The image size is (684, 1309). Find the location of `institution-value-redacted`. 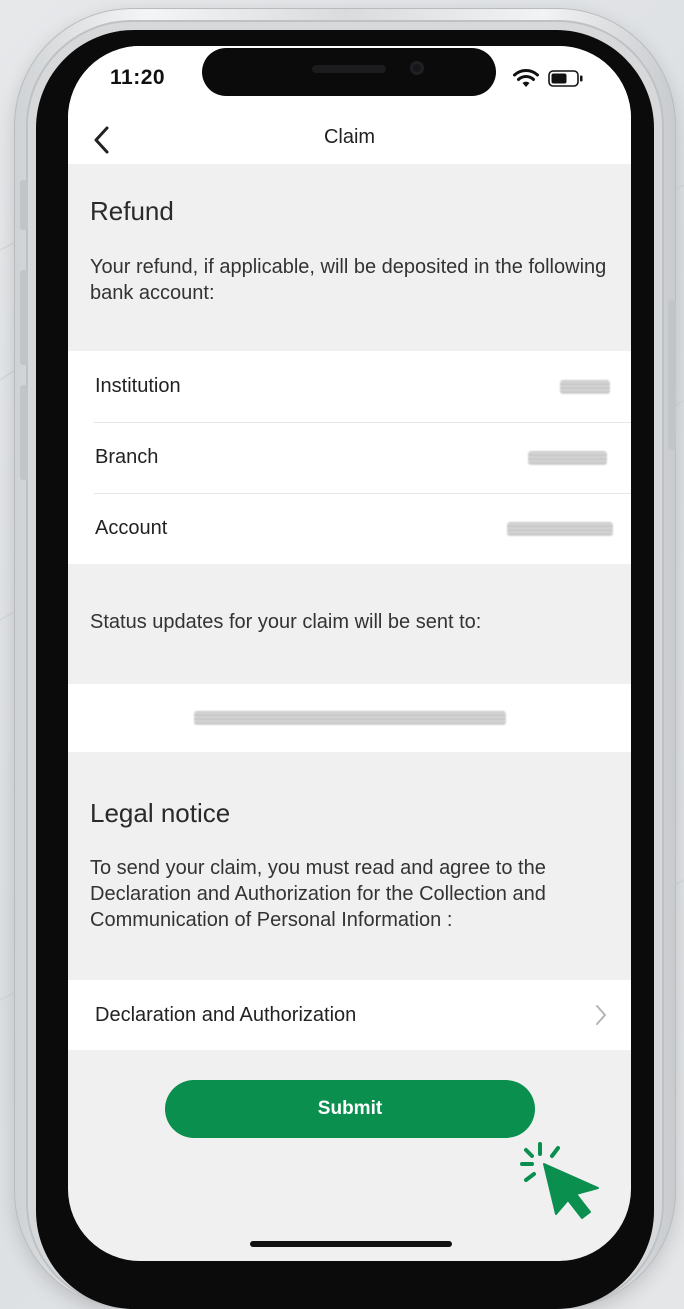

institution-value-redacted is located at coordinates (585, 386).